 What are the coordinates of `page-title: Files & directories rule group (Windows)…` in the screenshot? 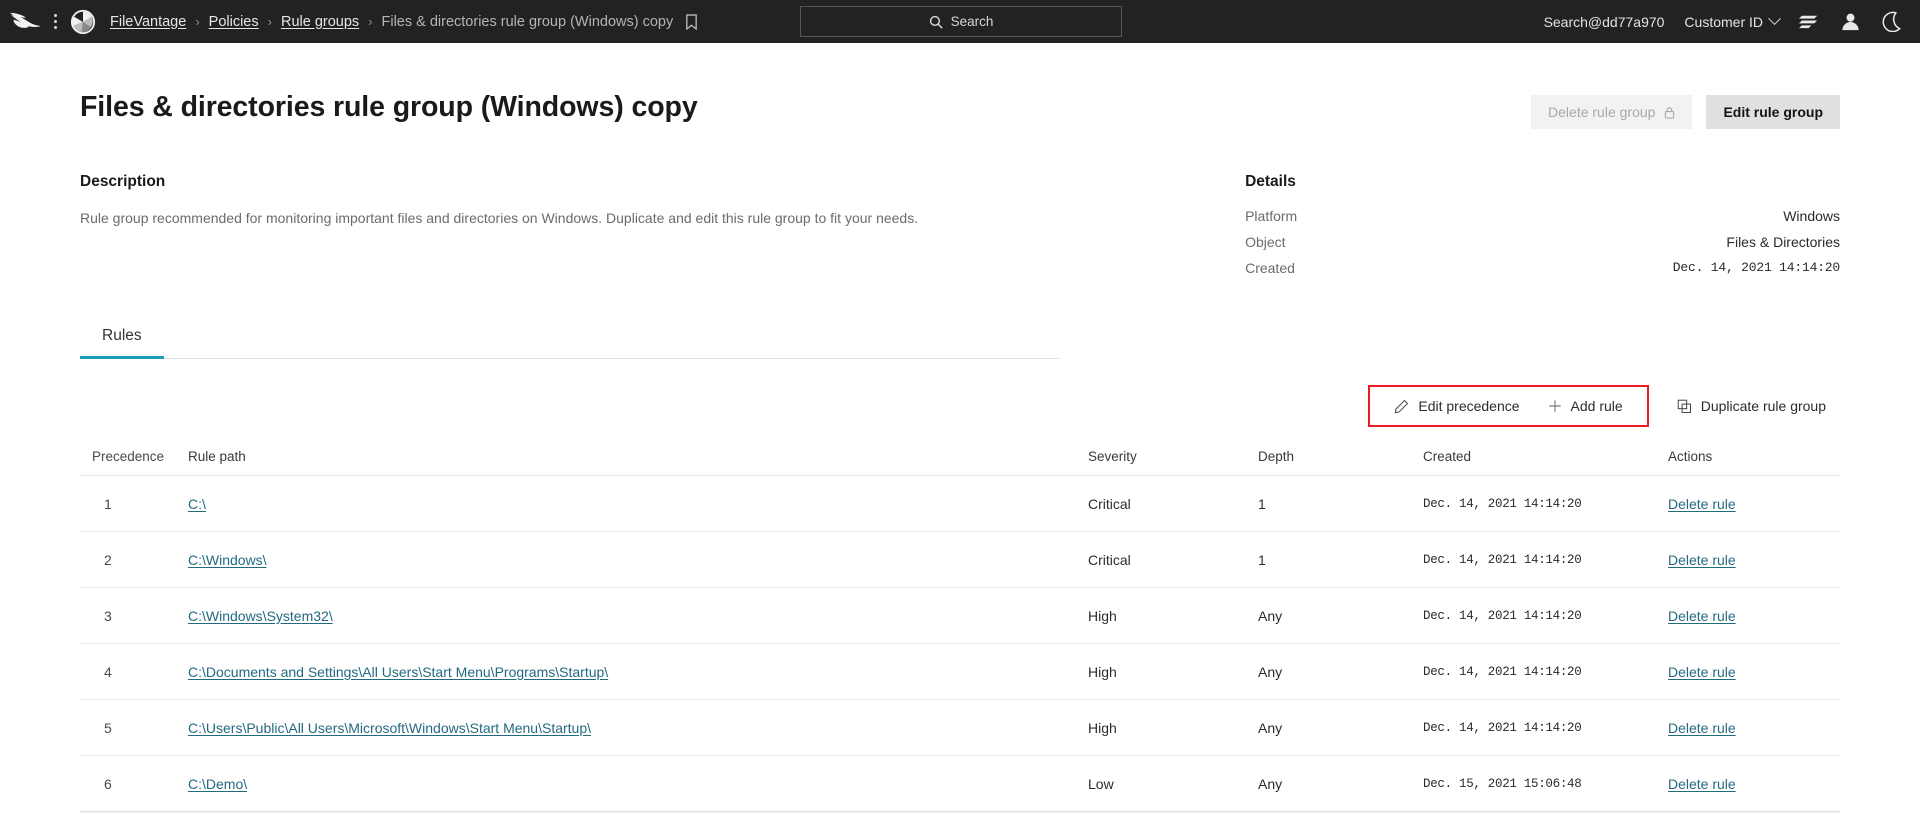 It's located at (389, 107).